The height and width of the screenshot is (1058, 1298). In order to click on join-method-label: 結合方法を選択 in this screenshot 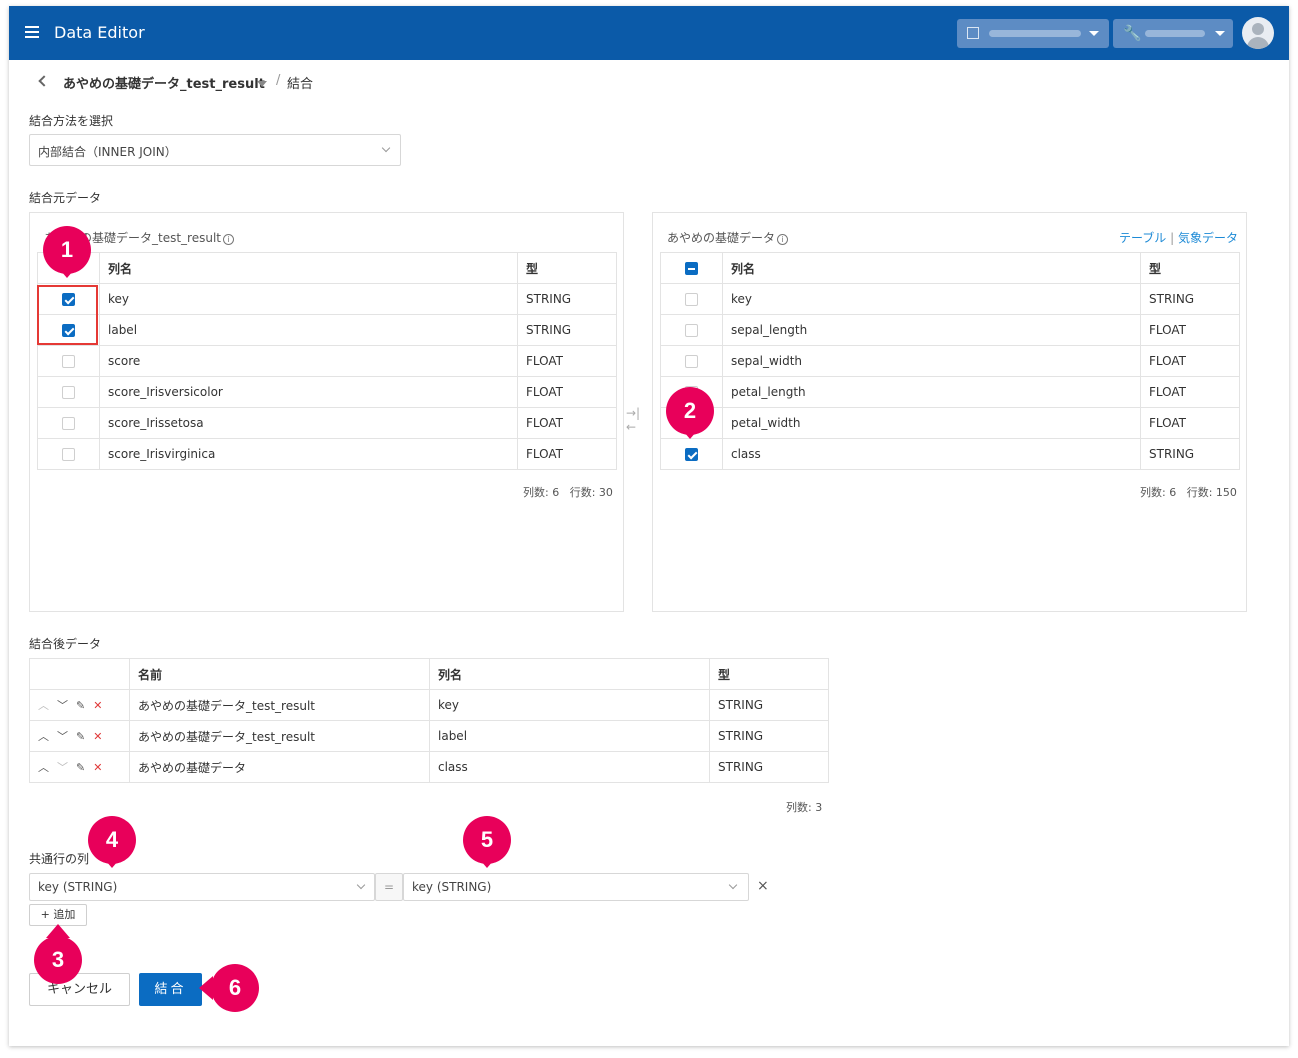, I will do `click(71, 121)`.